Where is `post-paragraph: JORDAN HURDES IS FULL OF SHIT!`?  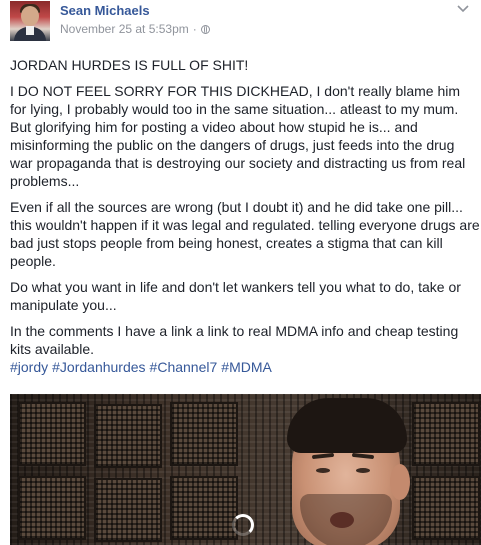
post-paragraph: JORDAN HURDES IS FULL OF SHIT! is located at coordinates (129, 65).